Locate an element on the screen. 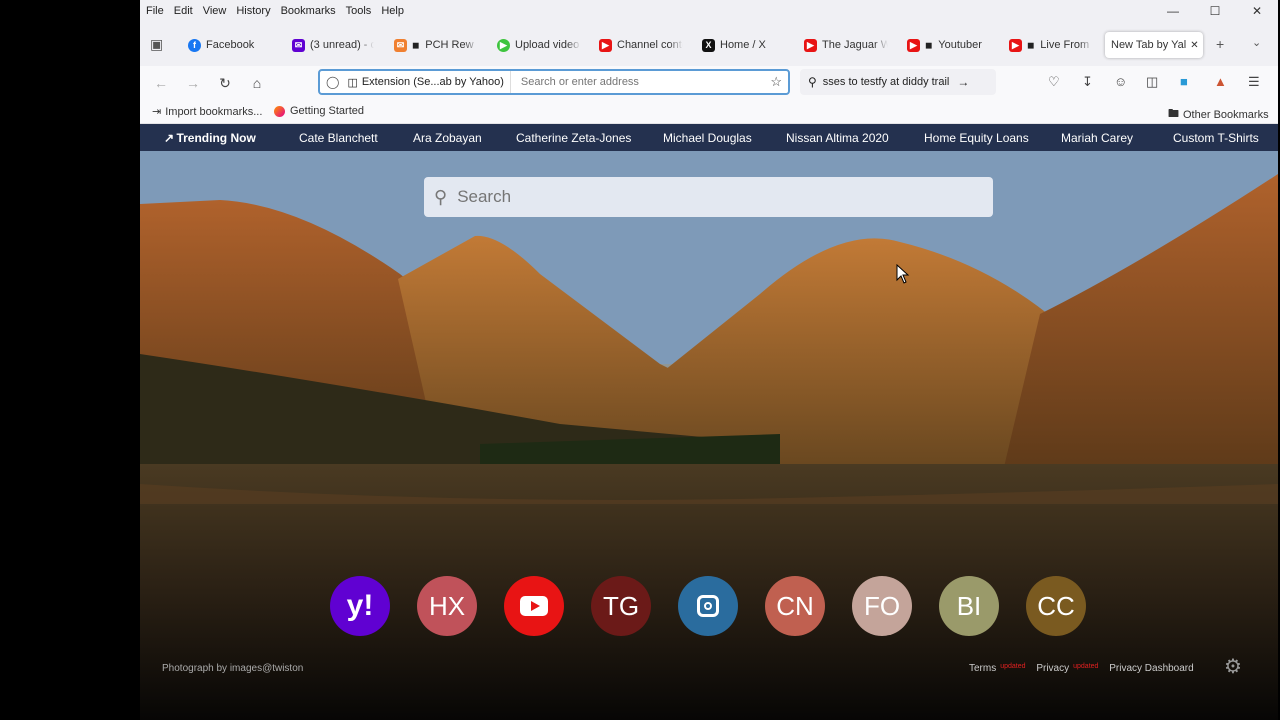  instagram-icon is located at coordinates (708, 606).